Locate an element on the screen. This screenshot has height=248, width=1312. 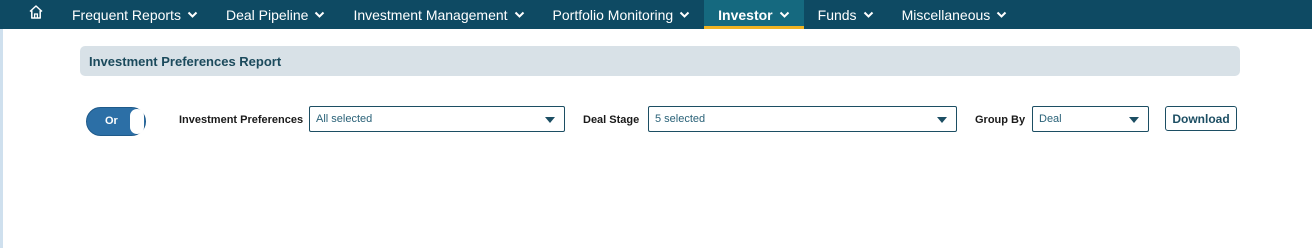
toggle-label: Or is located at coordinates (111, 121).